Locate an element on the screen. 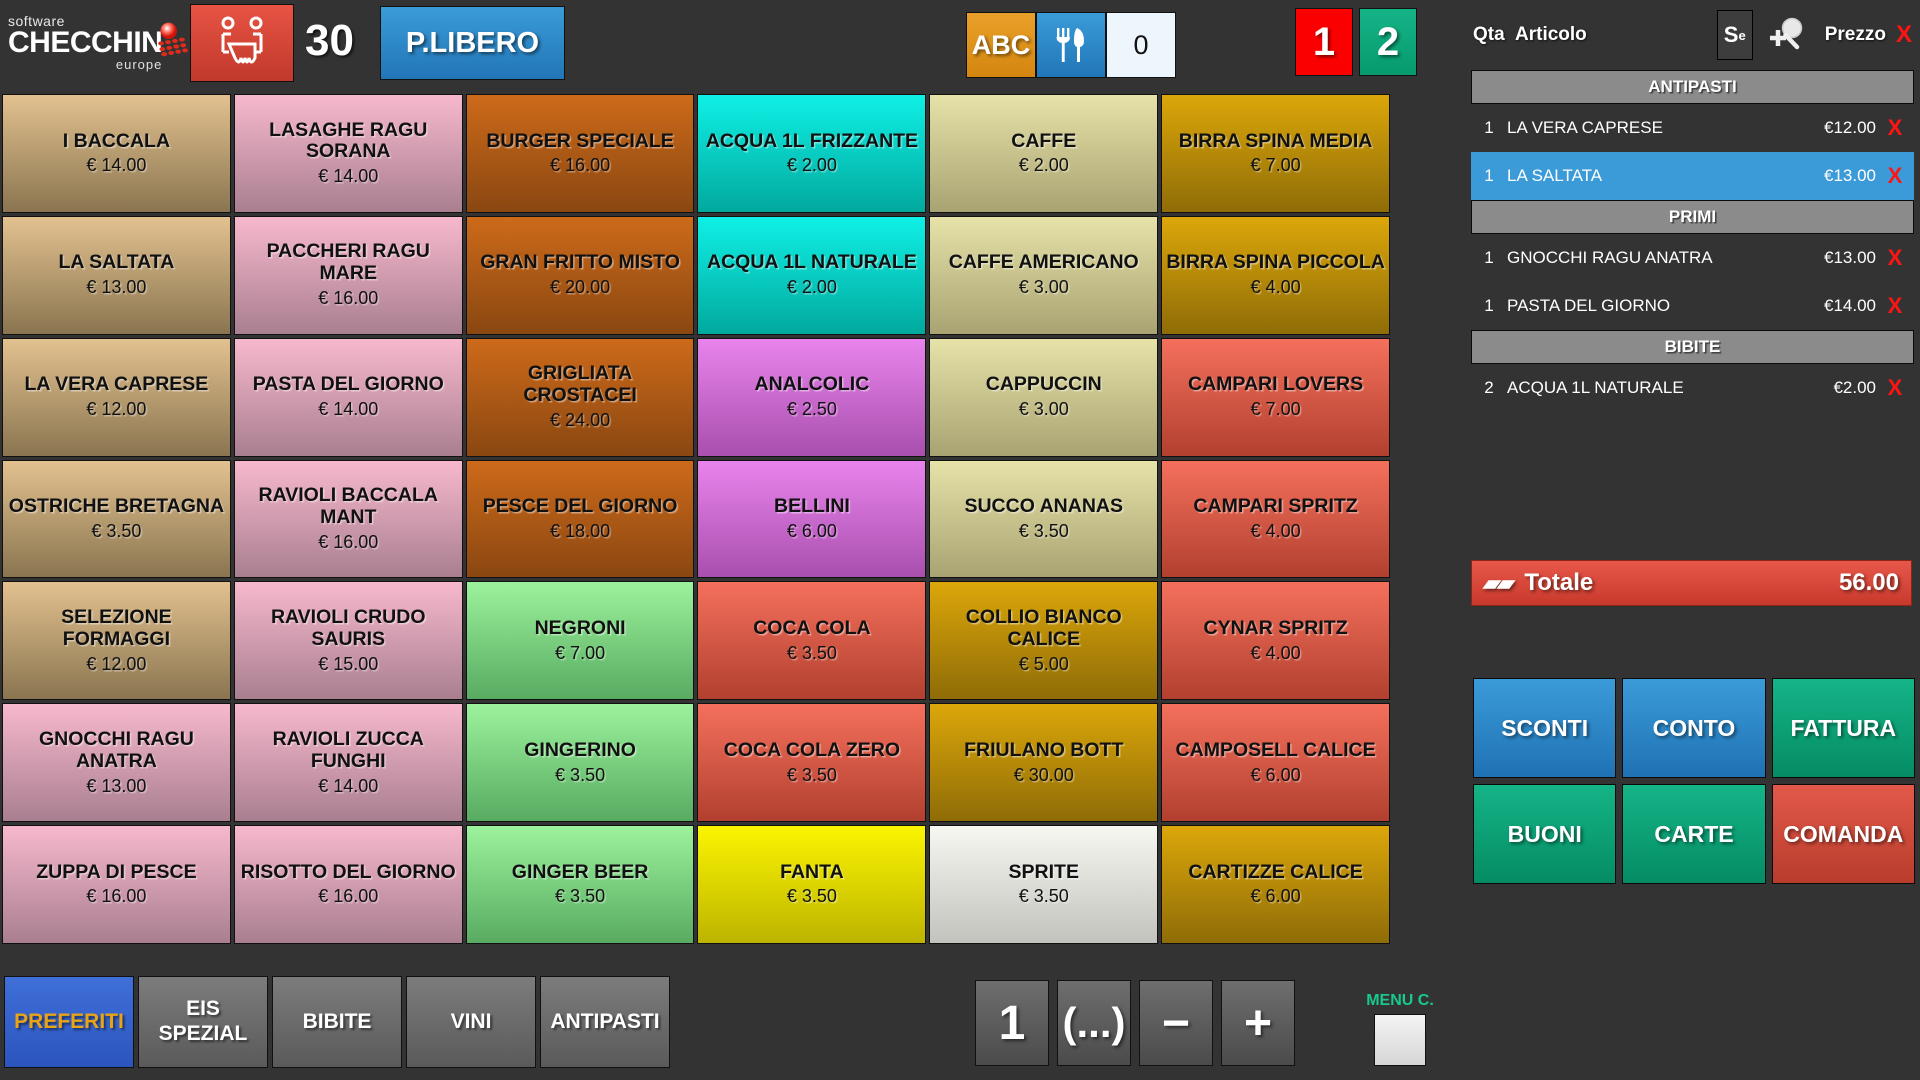 Image resolution: width=1920 pixels, height=1080 pixels. product-tile: CAMPARI SPRITZ € 4.00 is located at coordinates (1275, 519).